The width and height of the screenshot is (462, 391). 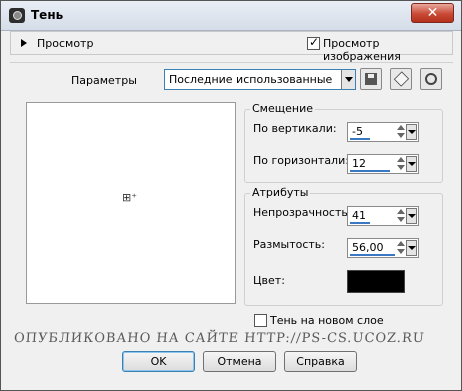 I want to click on image-preview-label: Просмотр изображения, so click(x=387, y=50).